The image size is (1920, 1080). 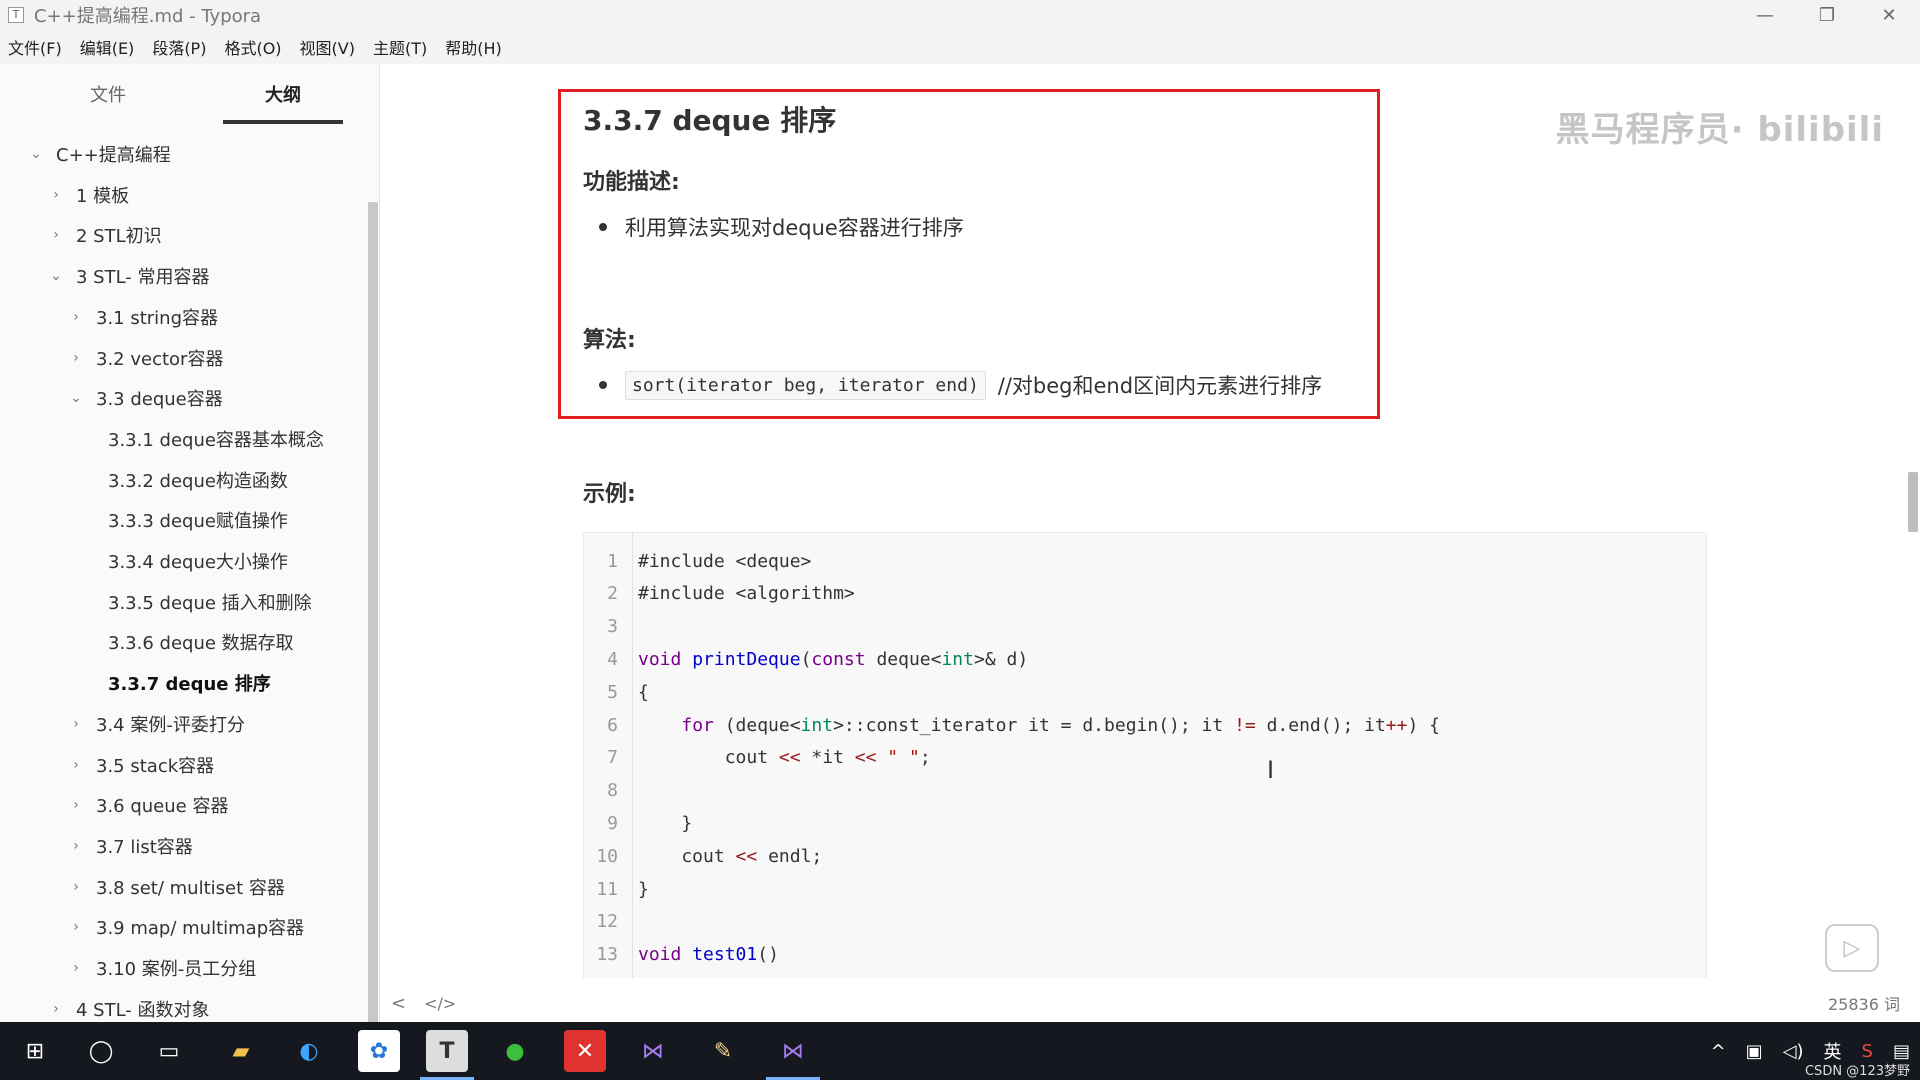 I want to click on editor-scrollbar, so click(x=1913, y=502).